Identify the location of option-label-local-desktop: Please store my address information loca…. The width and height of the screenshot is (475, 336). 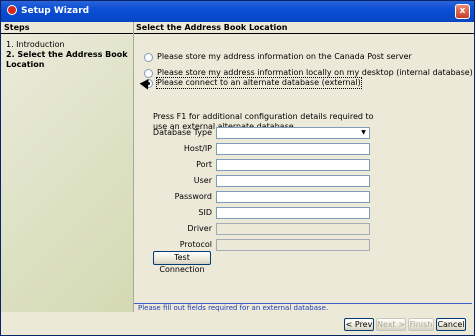
(315, 73).